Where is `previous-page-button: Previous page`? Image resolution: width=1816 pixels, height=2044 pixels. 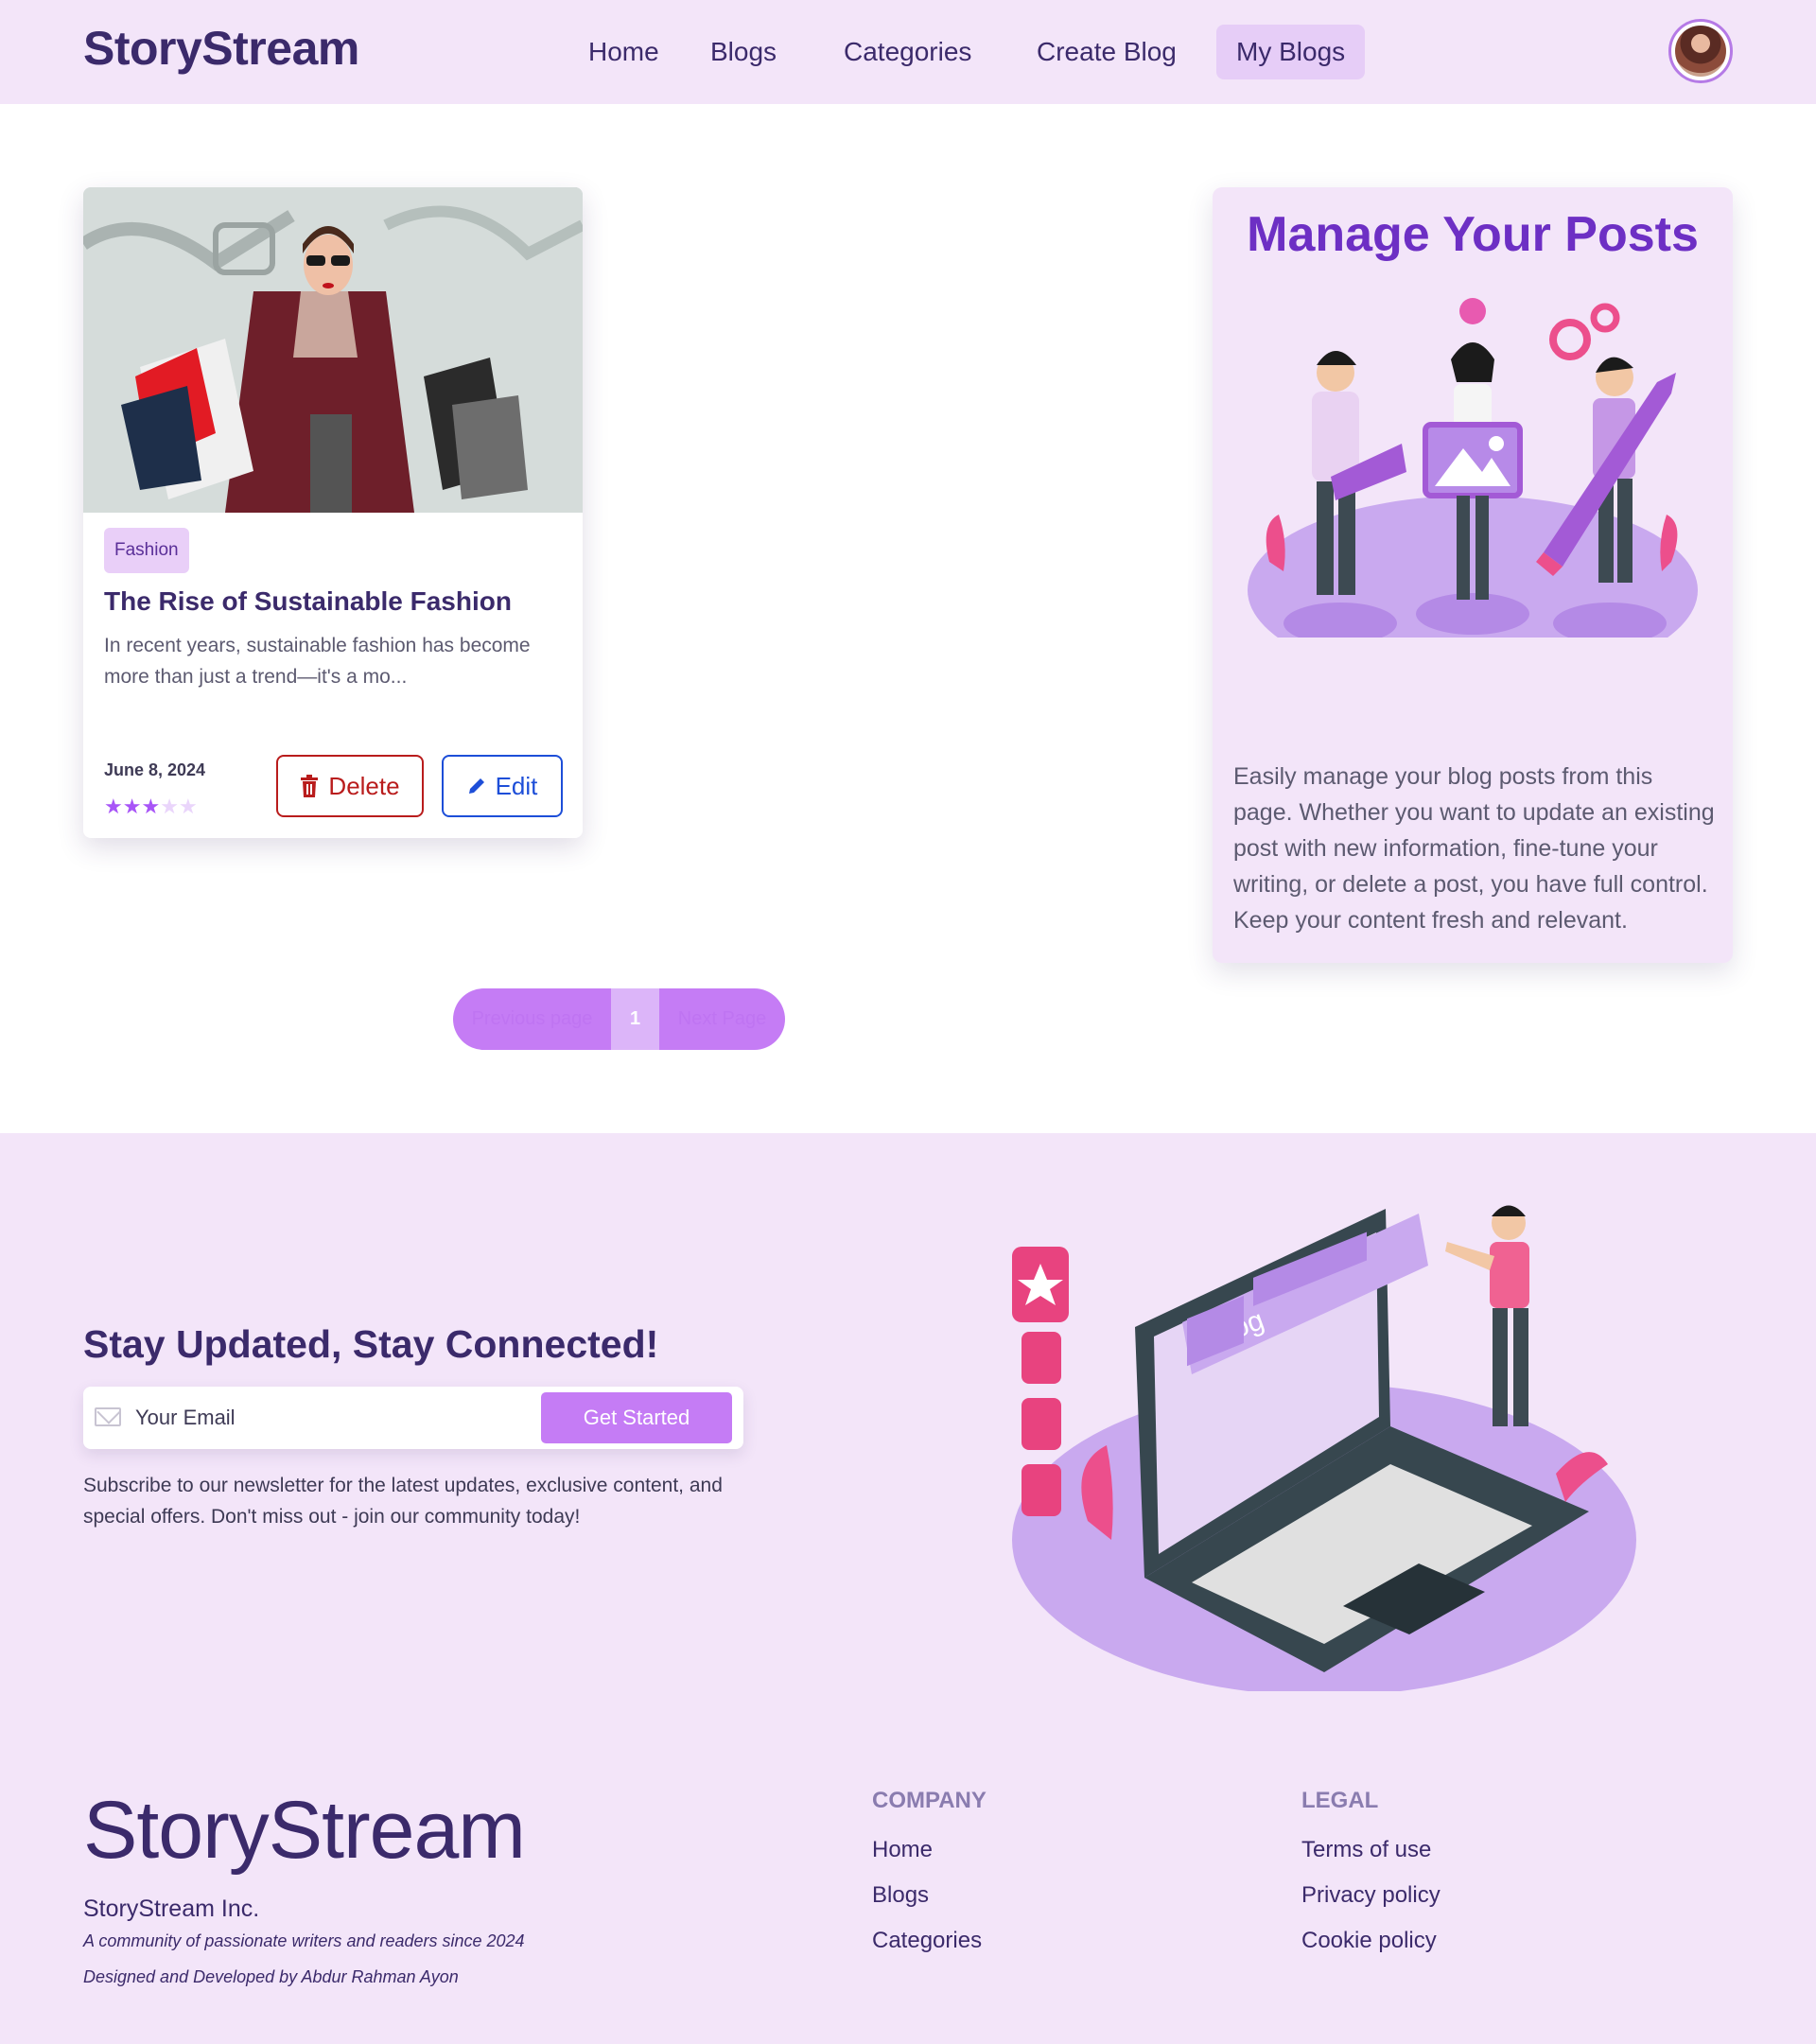
previous-page-button: Previous page is located at coordinates (532, 1019).